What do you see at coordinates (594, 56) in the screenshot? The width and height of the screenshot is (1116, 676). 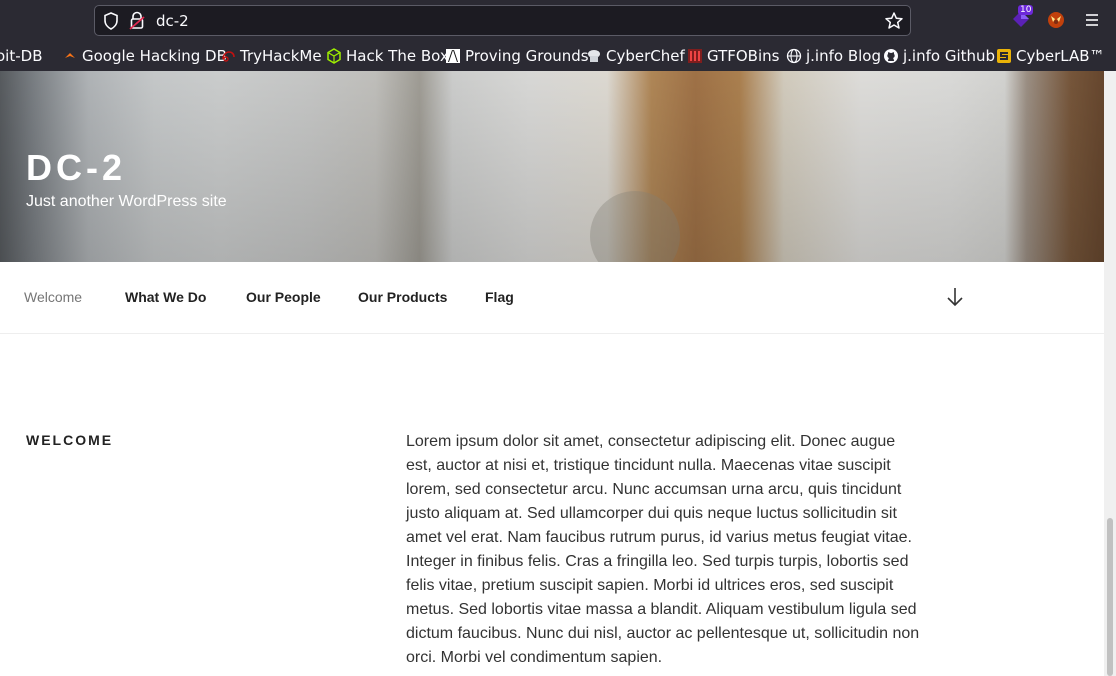 I see `cyberchef-icon` at bounding box center [594, 56].